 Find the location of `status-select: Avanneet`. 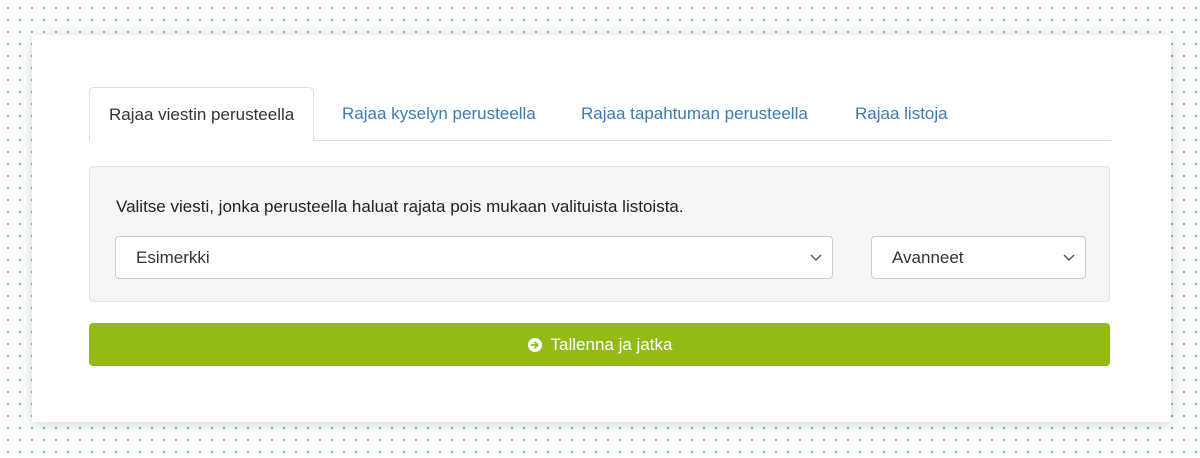

status-select: Avanneet is located at coordinates (978, 257).